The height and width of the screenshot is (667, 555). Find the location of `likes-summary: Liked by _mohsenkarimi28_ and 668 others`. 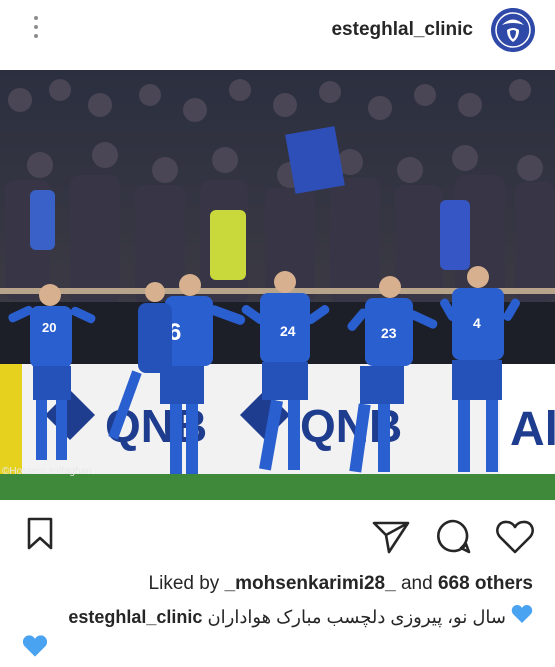

likes-summary: Liked by _mohsenkarimi28_ and 668 others is located at coordinates (341, 584).